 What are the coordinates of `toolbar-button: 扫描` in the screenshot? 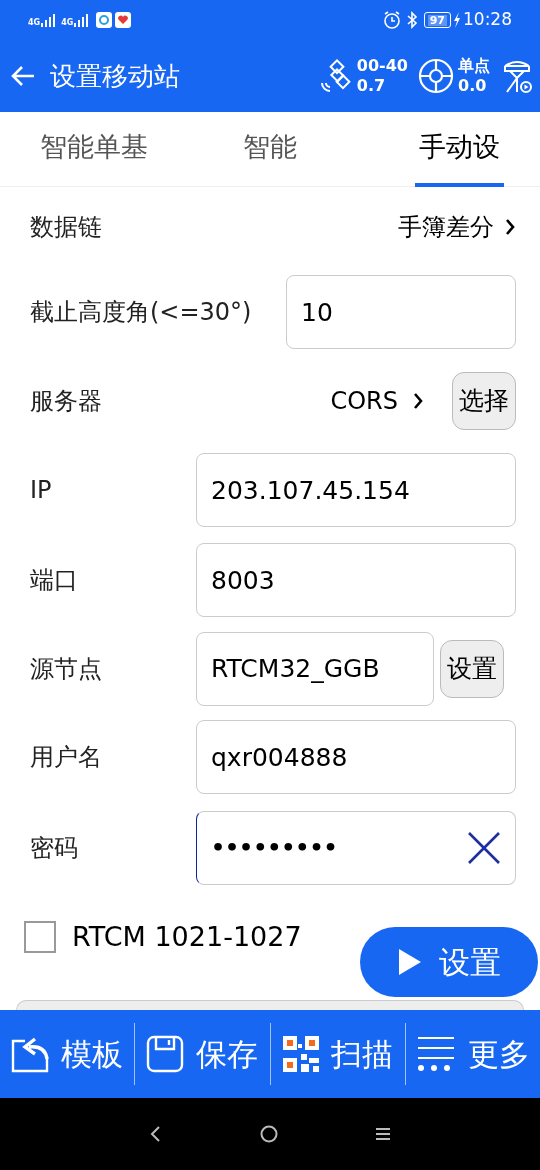 It's located at (337, 1054).